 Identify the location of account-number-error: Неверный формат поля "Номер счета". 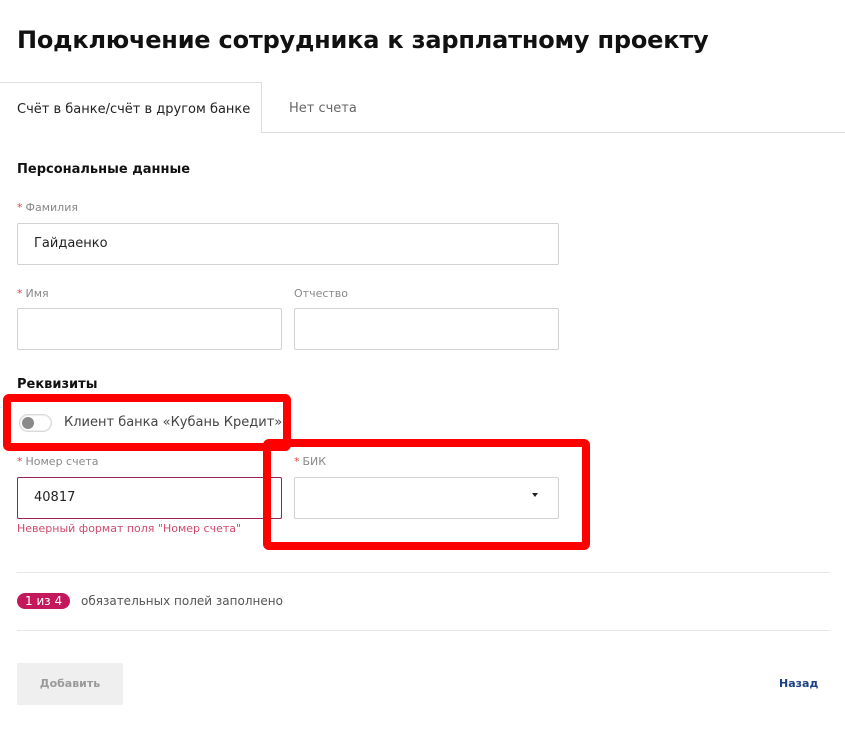
(129, 528).